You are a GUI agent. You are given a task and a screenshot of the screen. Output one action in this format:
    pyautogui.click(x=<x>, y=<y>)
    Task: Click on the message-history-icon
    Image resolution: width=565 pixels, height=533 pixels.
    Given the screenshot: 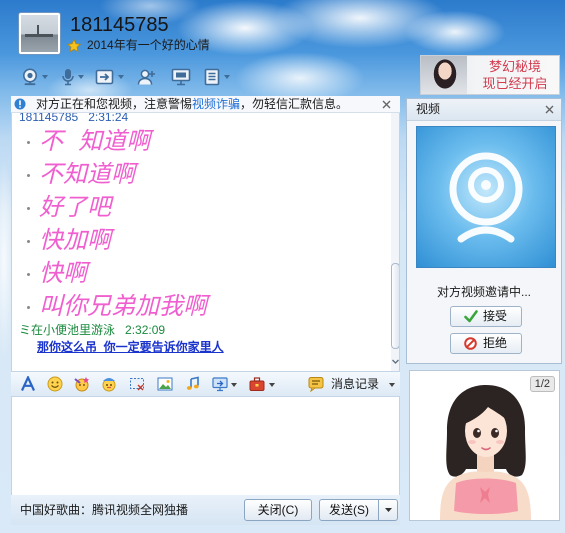 What is the action you would take?
    pyautogui.click(x=316, y=384)
    